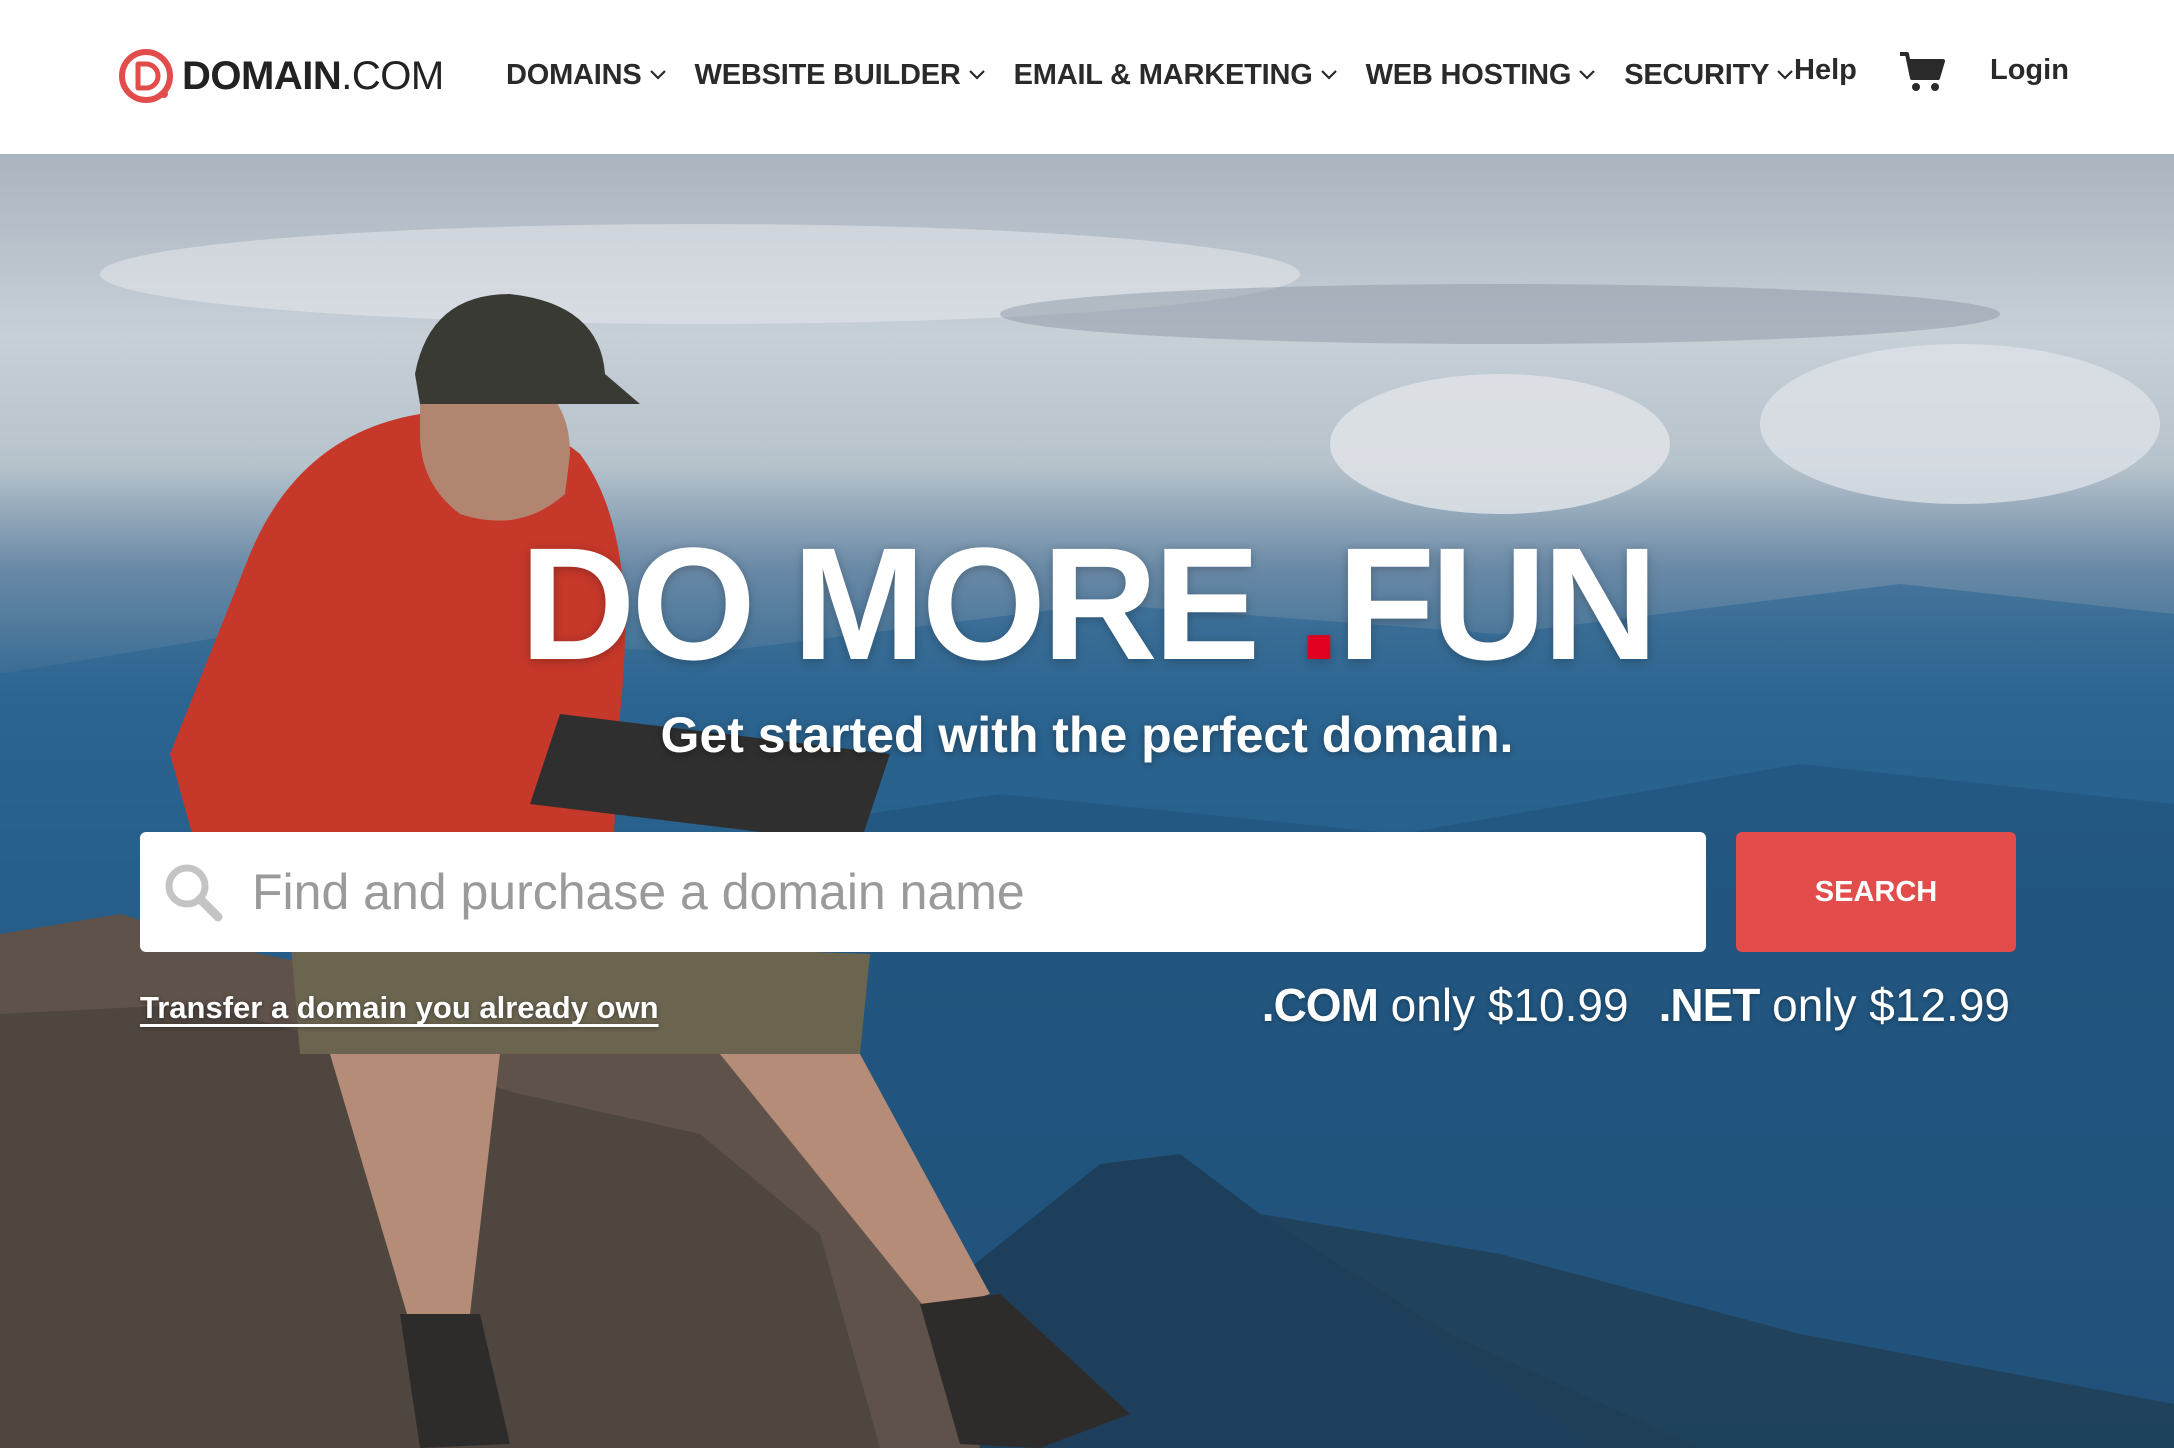  I want to click on tld-prices: .COM only $10.99 .NET only $12.99, so click(1636, 1005).